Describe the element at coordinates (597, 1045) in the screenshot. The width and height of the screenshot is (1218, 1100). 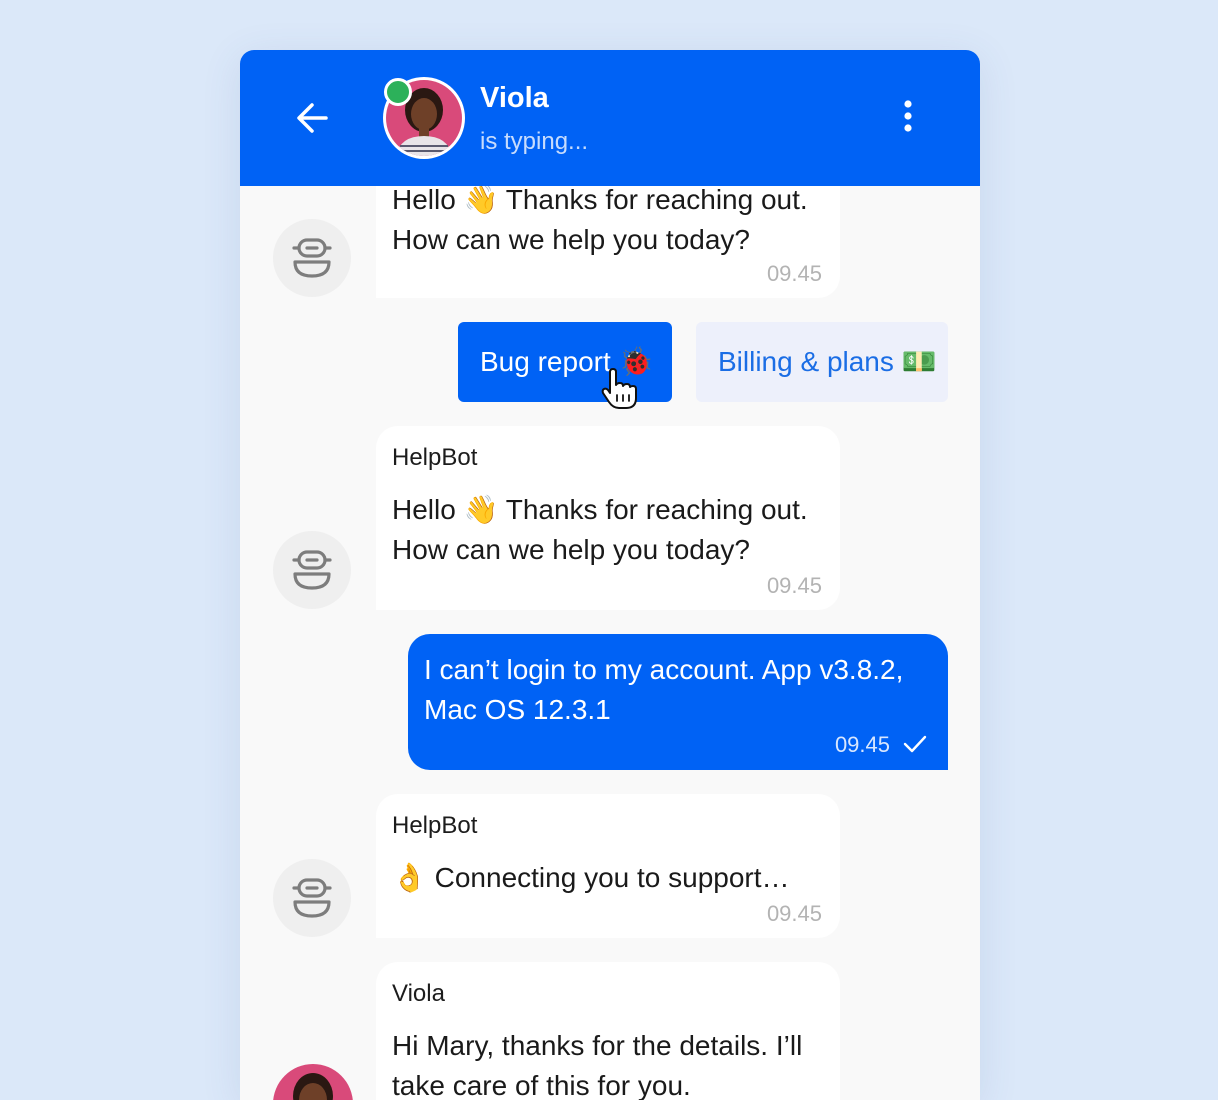
I see `message-text-line: Hi Mary, thanks for the details. I’ll` at that location.